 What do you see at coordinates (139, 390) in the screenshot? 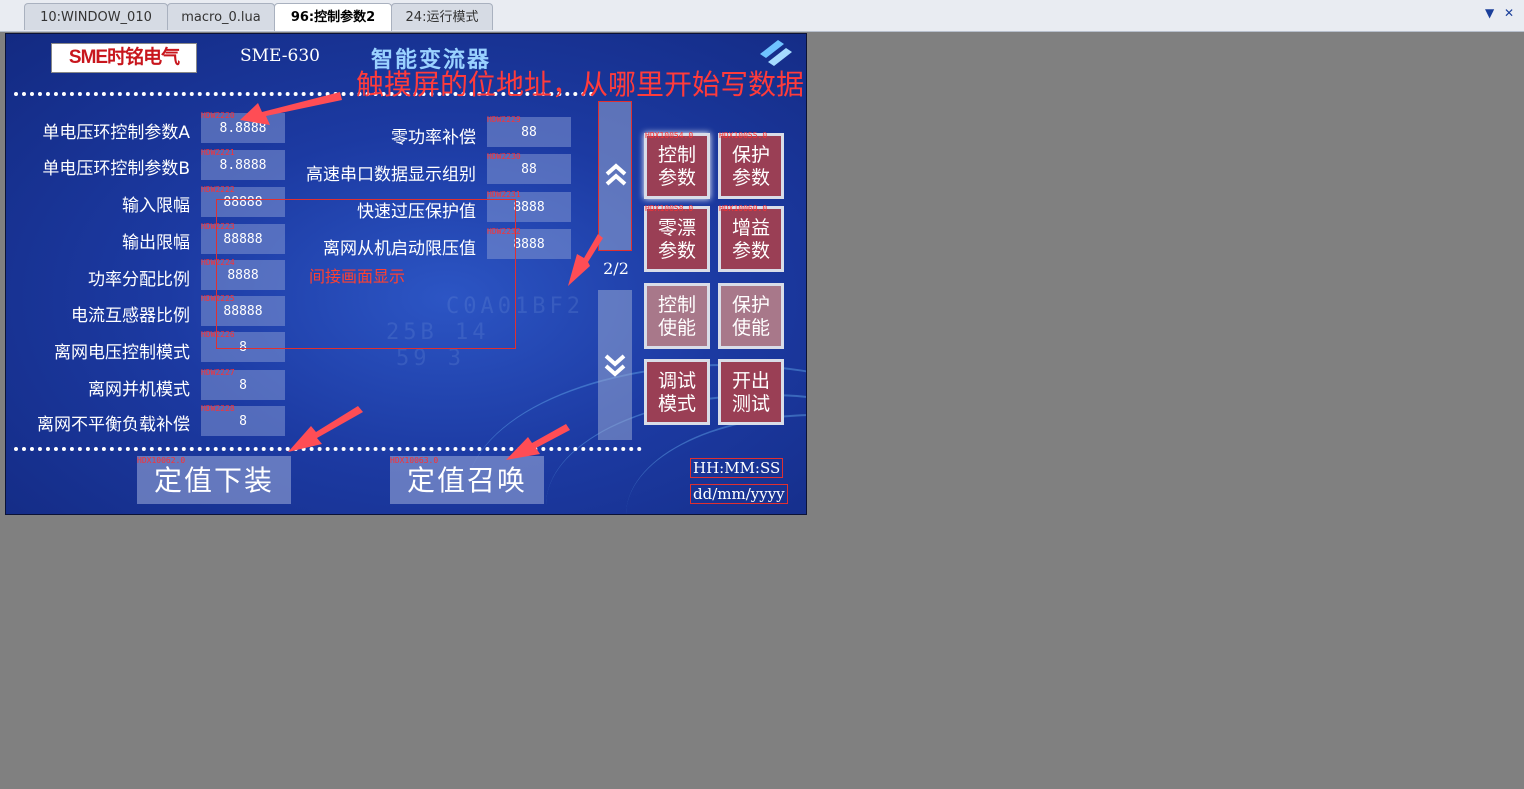
I see `param-label: 离网并机模式` at bounding box center [139, 390].